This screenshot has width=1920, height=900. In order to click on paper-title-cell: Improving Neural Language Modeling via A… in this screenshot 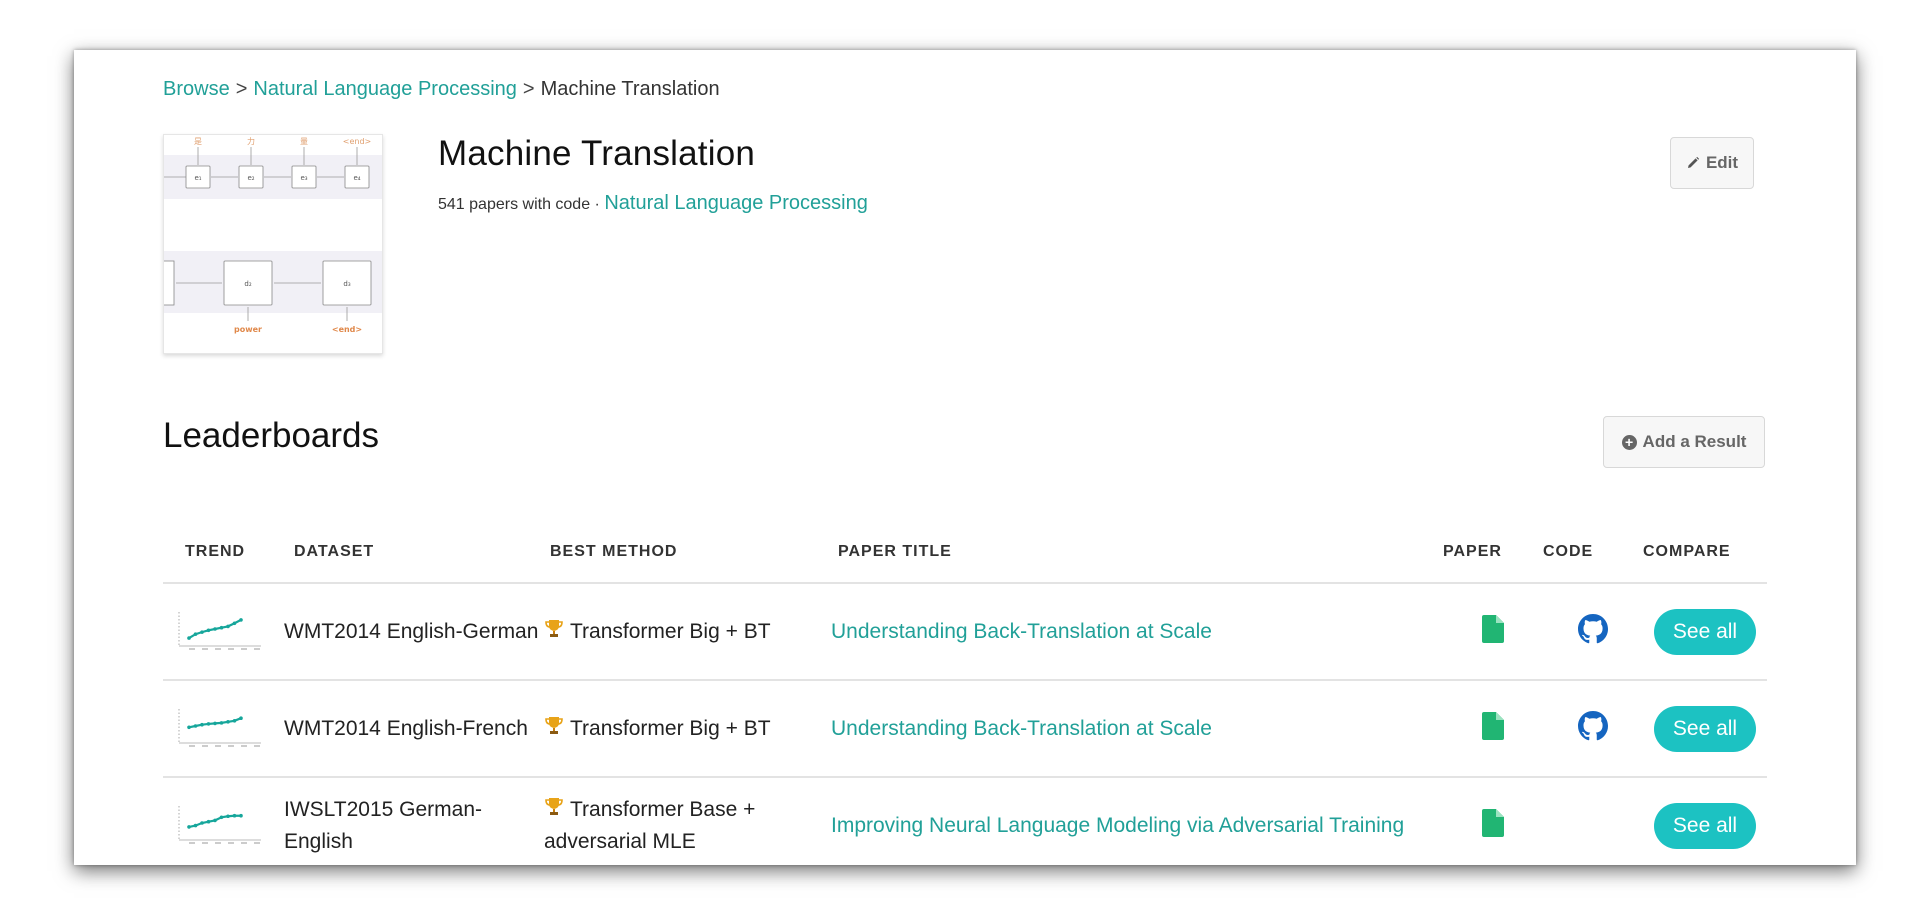, I will do `click(1137, 821)`.